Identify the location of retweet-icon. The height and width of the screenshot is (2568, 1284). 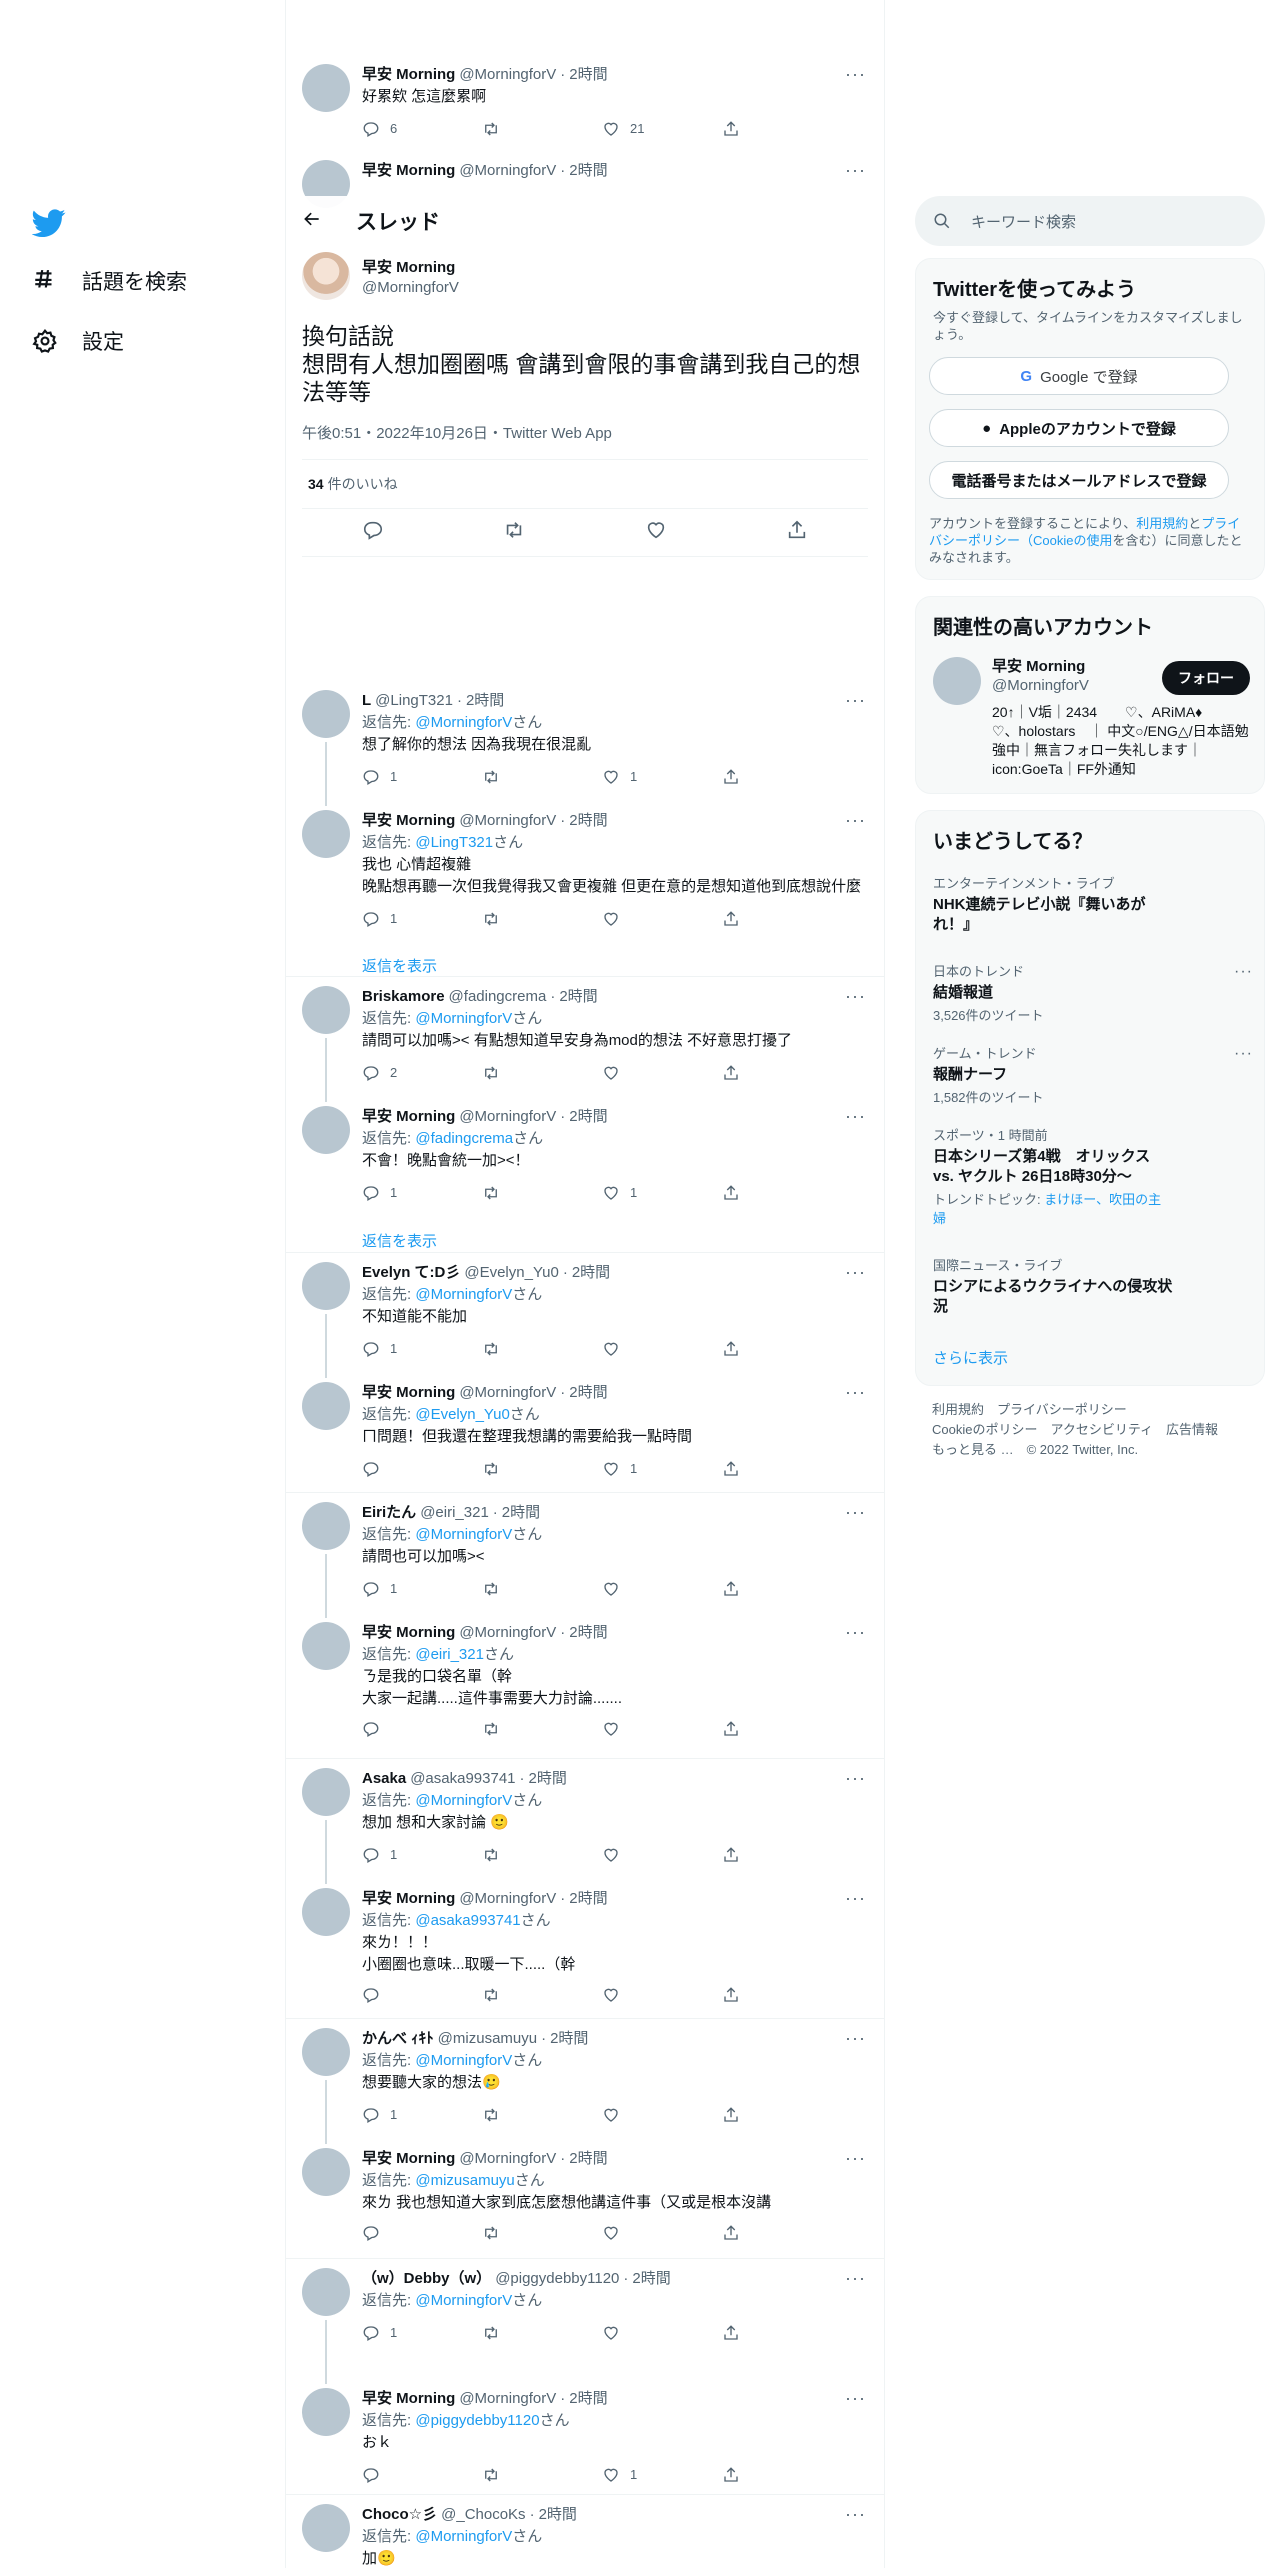
(514, 532).